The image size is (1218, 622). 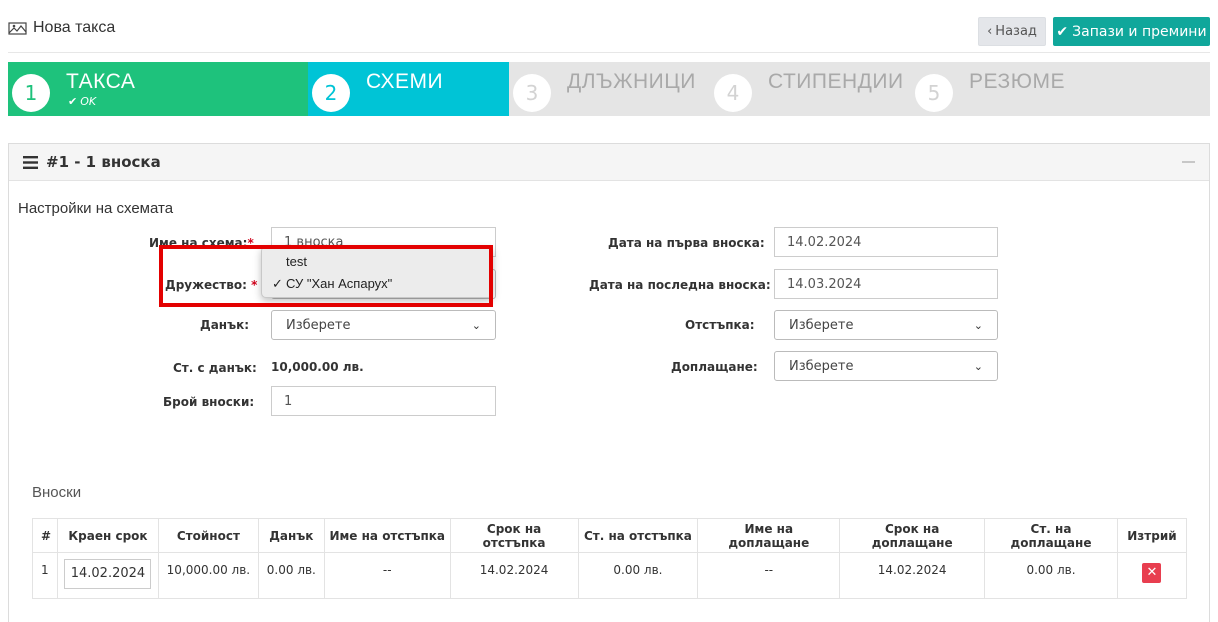 I want to click on last-date-label: Дата на последна вноска:, so click(x=680, y=285).